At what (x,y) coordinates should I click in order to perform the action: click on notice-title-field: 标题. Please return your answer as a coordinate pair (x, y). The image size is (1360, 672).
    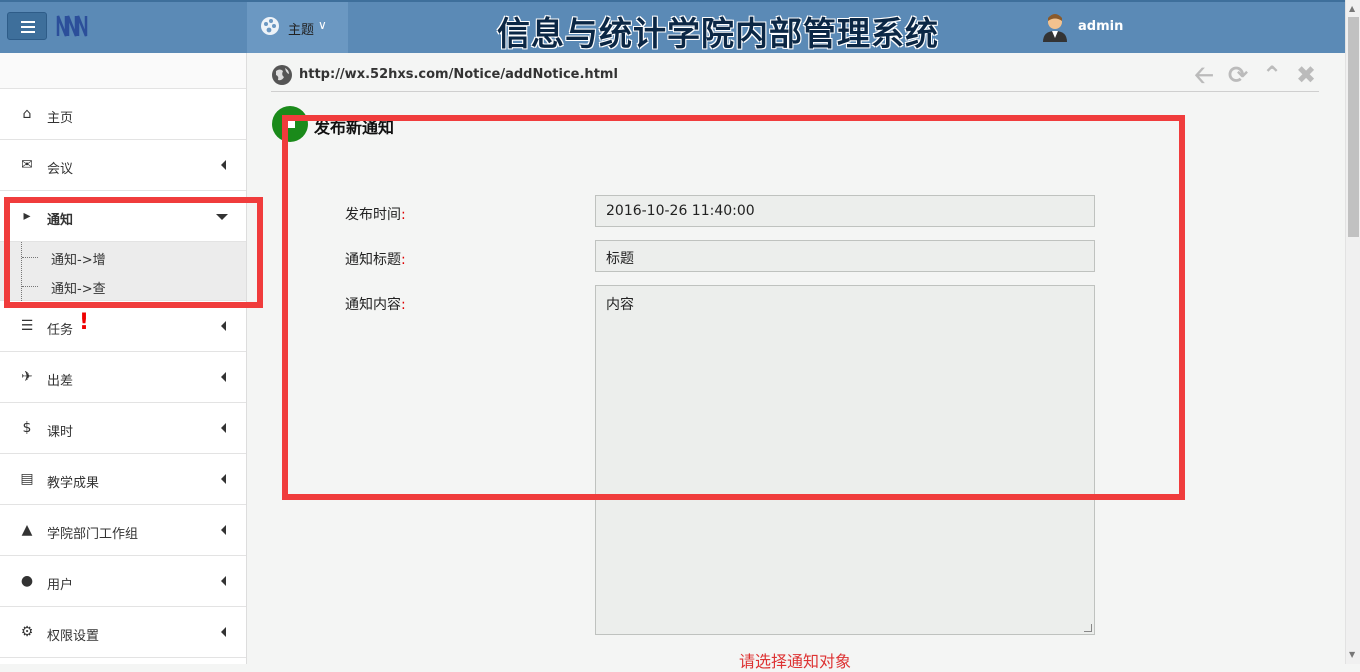
    Looking at the image, I should click on (845, 256).